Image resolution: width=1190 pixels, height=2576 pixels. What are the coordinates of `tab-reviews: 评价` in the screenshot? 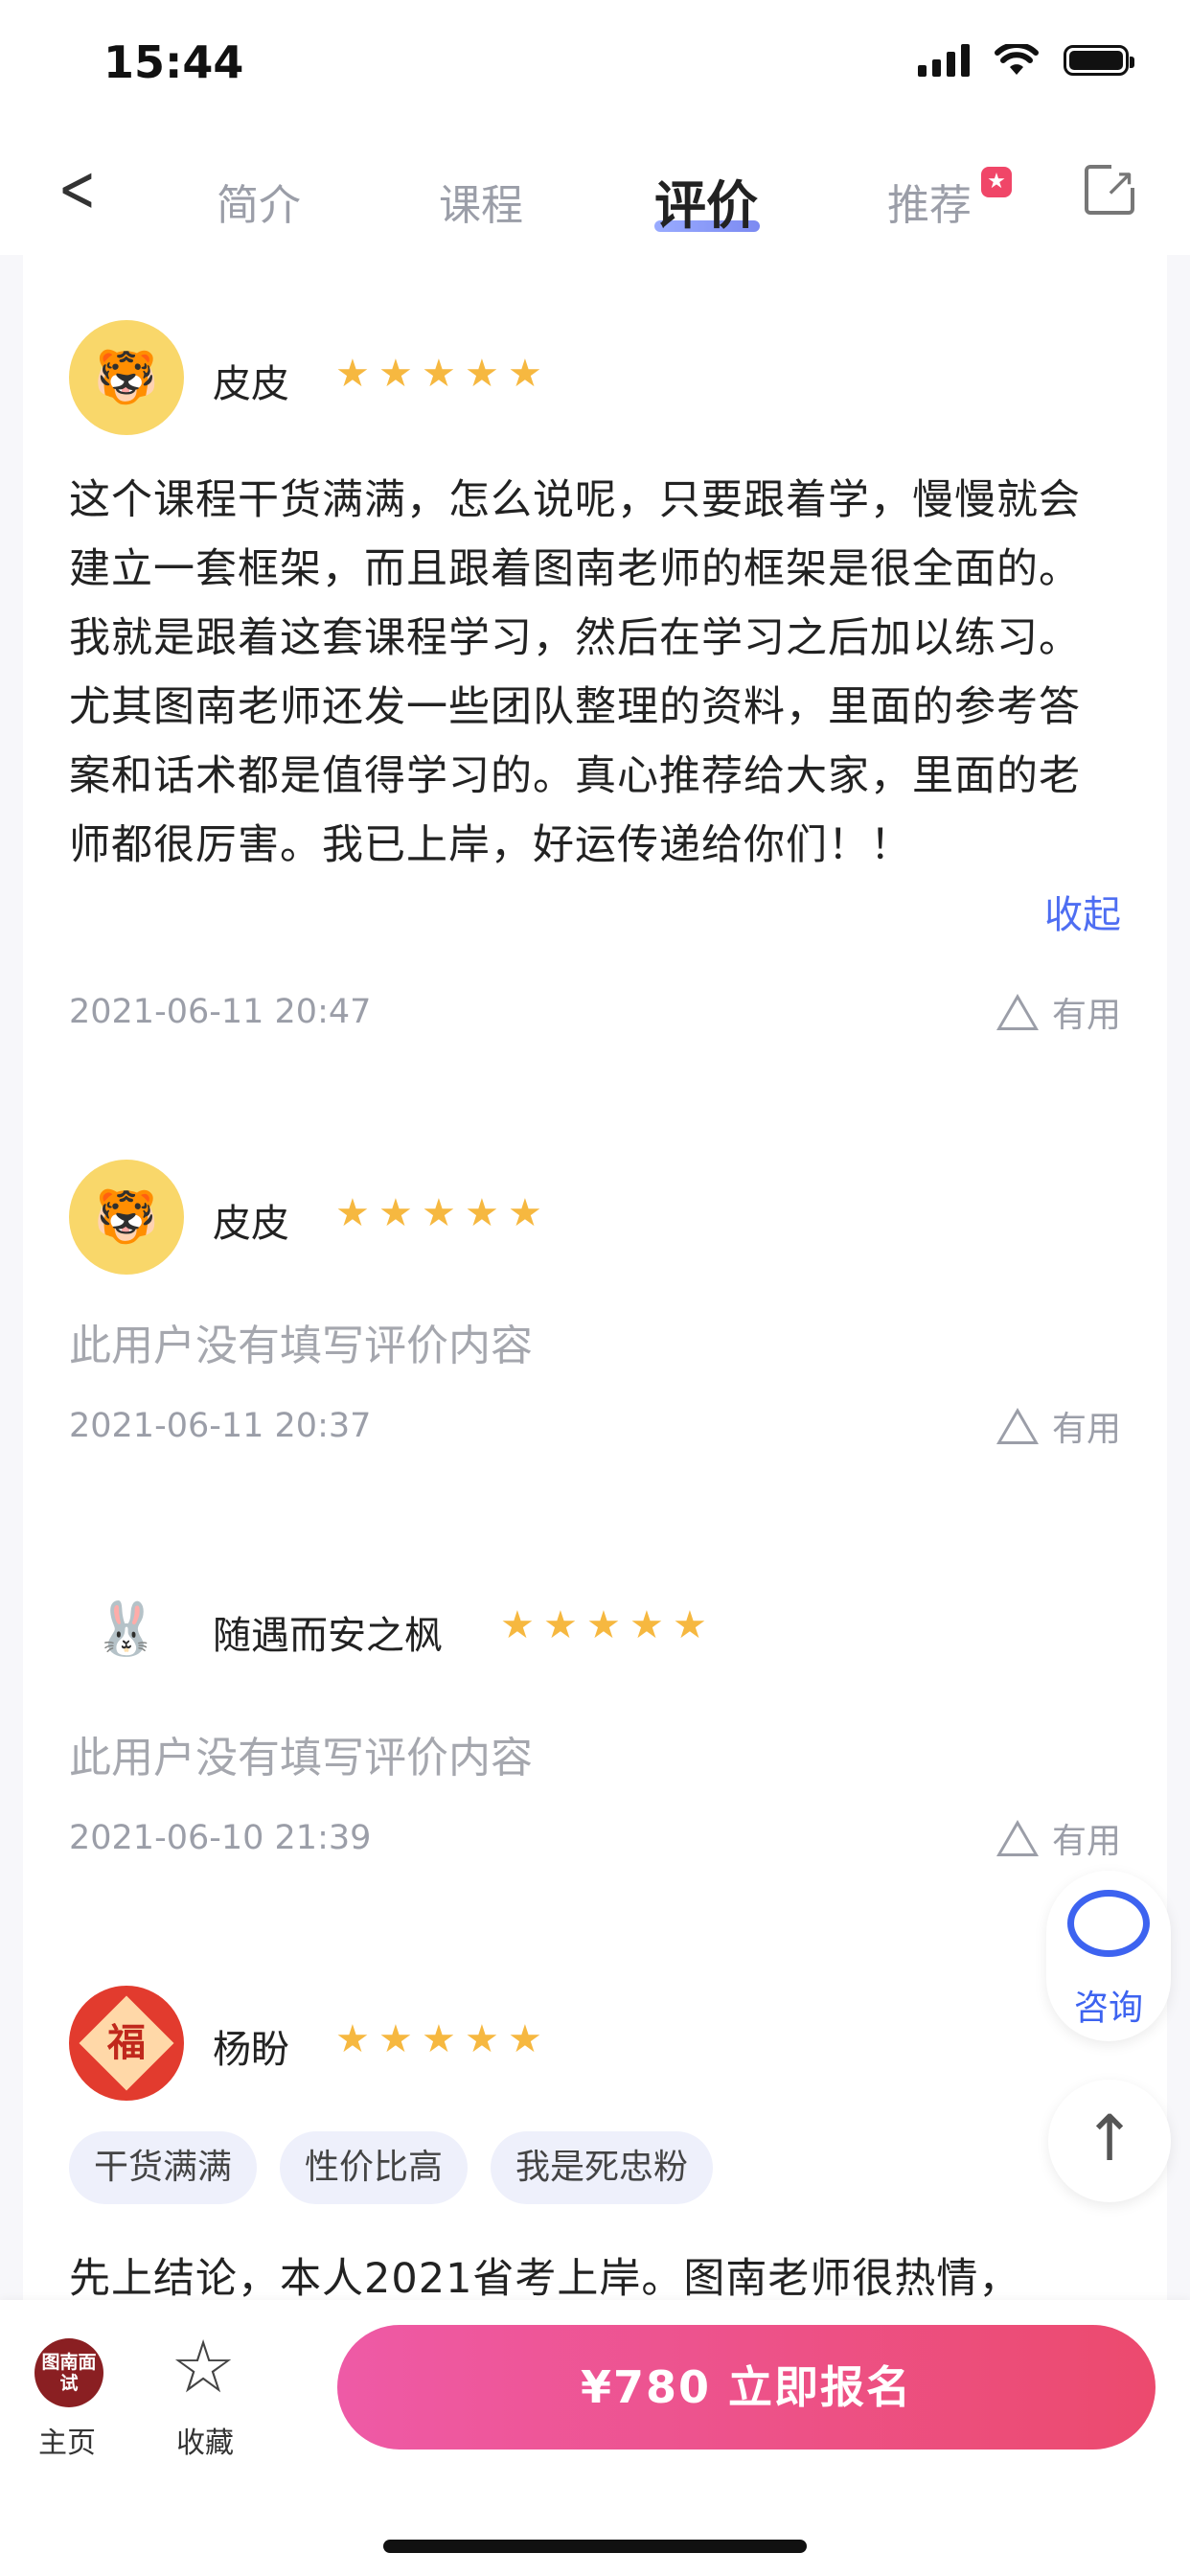 It's located at (706, 201).